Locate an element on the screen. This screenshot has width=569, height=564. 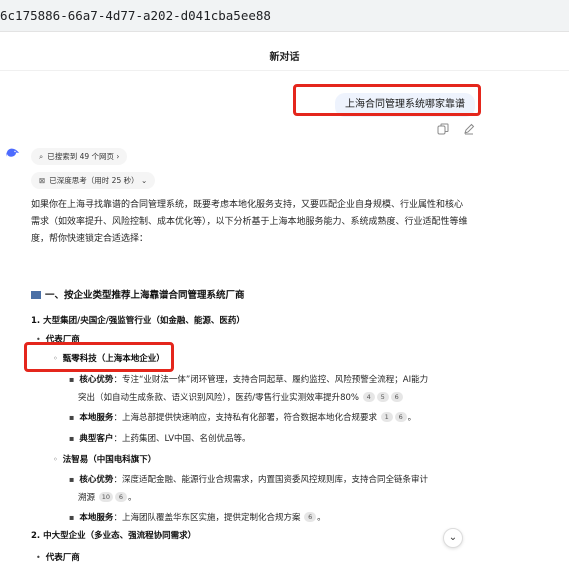
user-message-bubble: 上海合同管理系统哪家靠谱 is located at coordinates (405, 105).